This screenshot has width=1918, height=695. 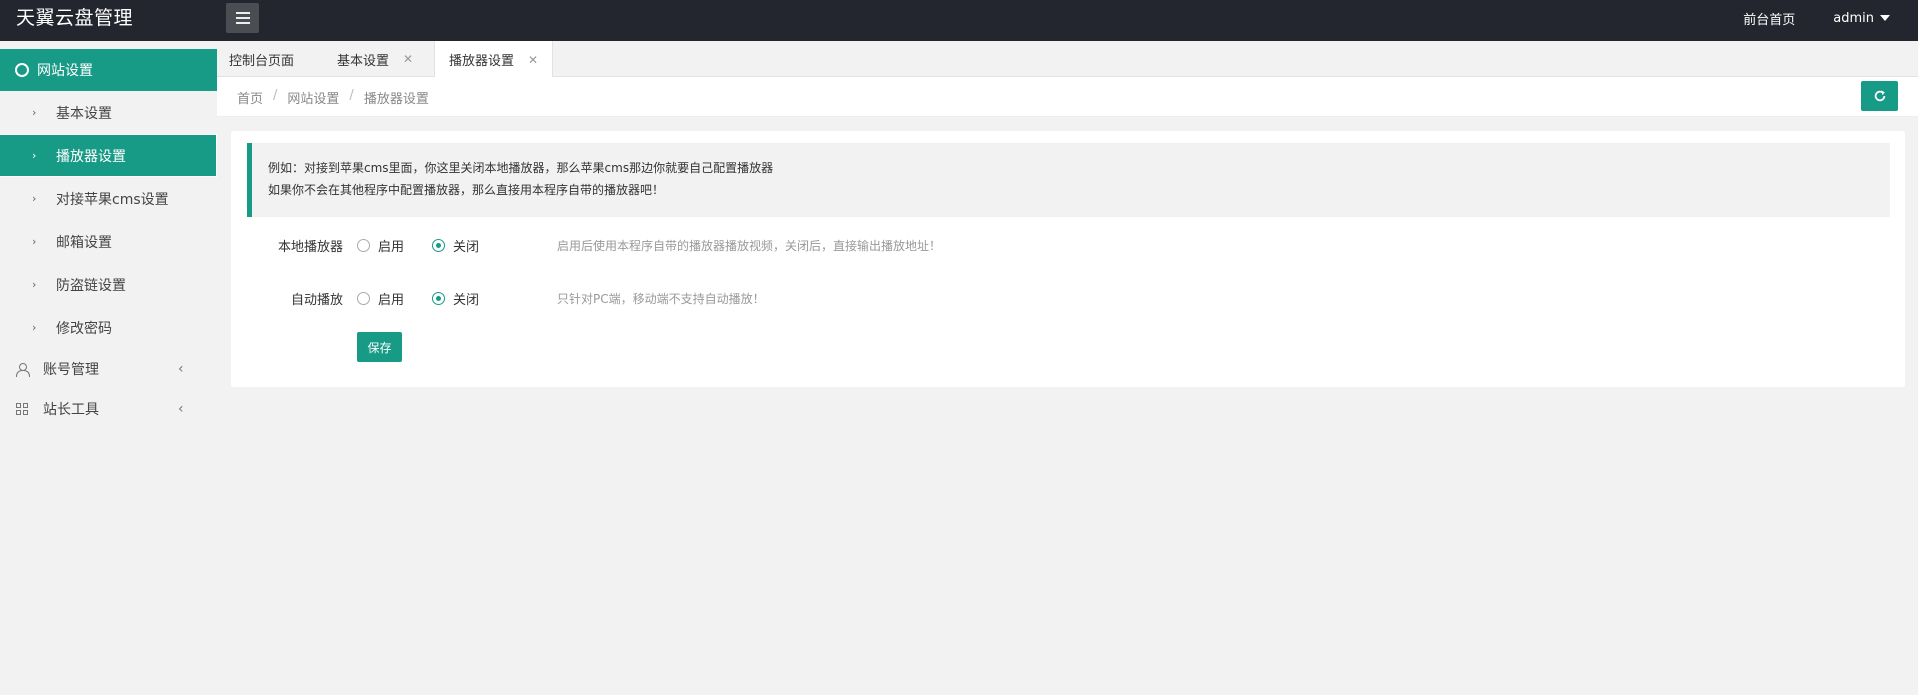 I want to click on sidebar-item-label: 播放器设置, so click(x=91, y=156).